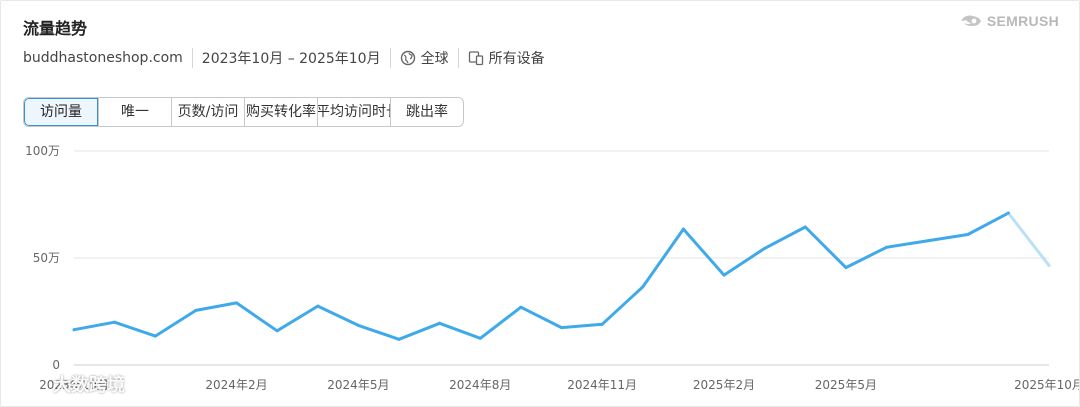 This screenshot has height=407, width=1080. What do you see at coordinates (1046, 385) in the screenshot?
I see `x-tick-label: 2025年10月` at bounding box center [1046, 385].